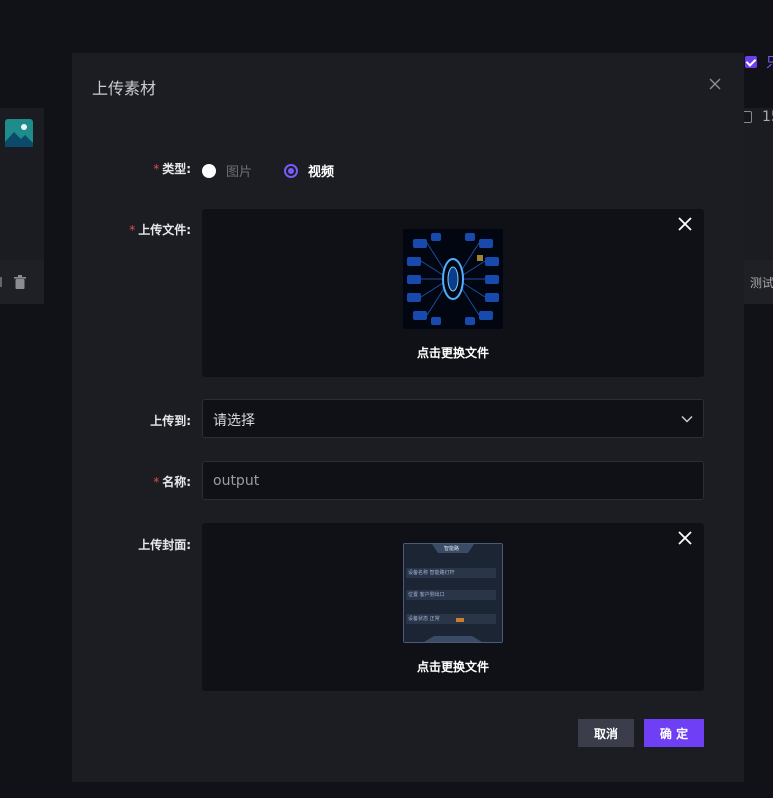 The image size is (773, 798). Describe the element at coordinates (769, 62) in the screenshot. I see `background-checkbox-label: 只` at that location.